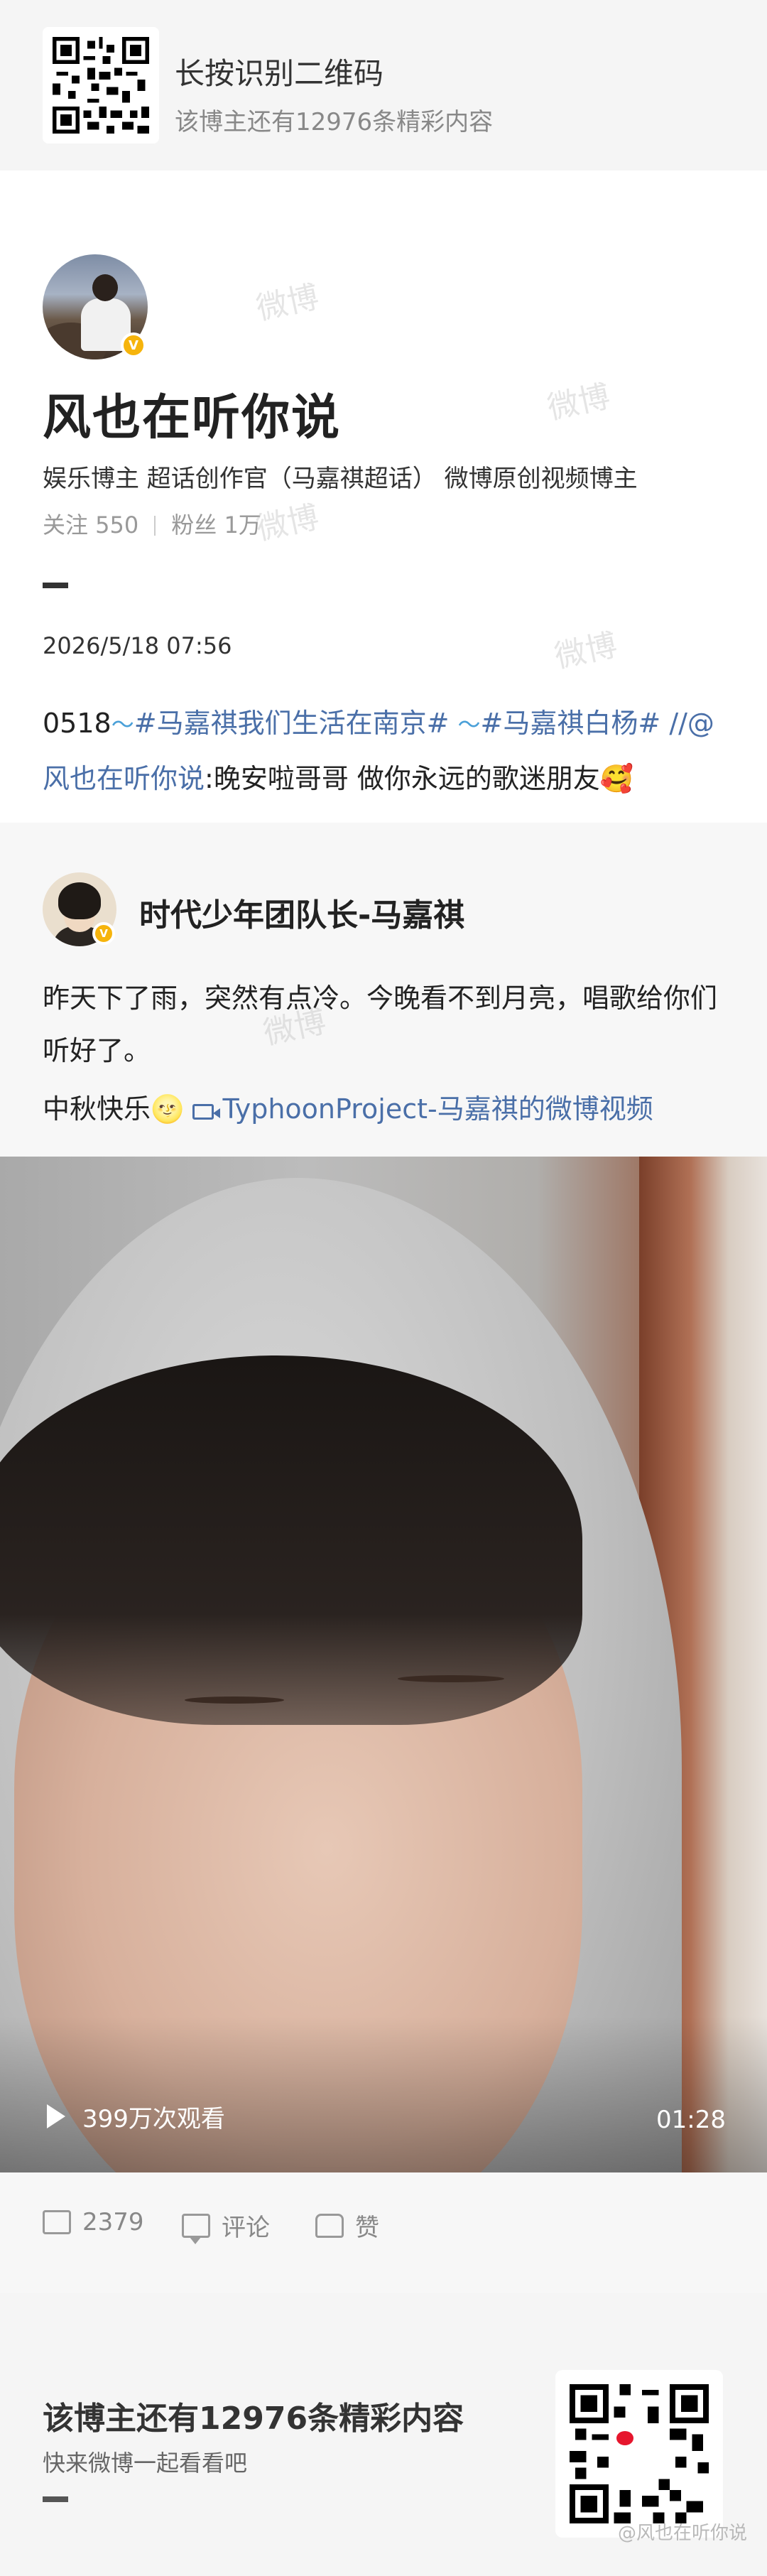  Describe the element at coordinates (56, 2116) in the screenshot. I see `play-icon` at that location.